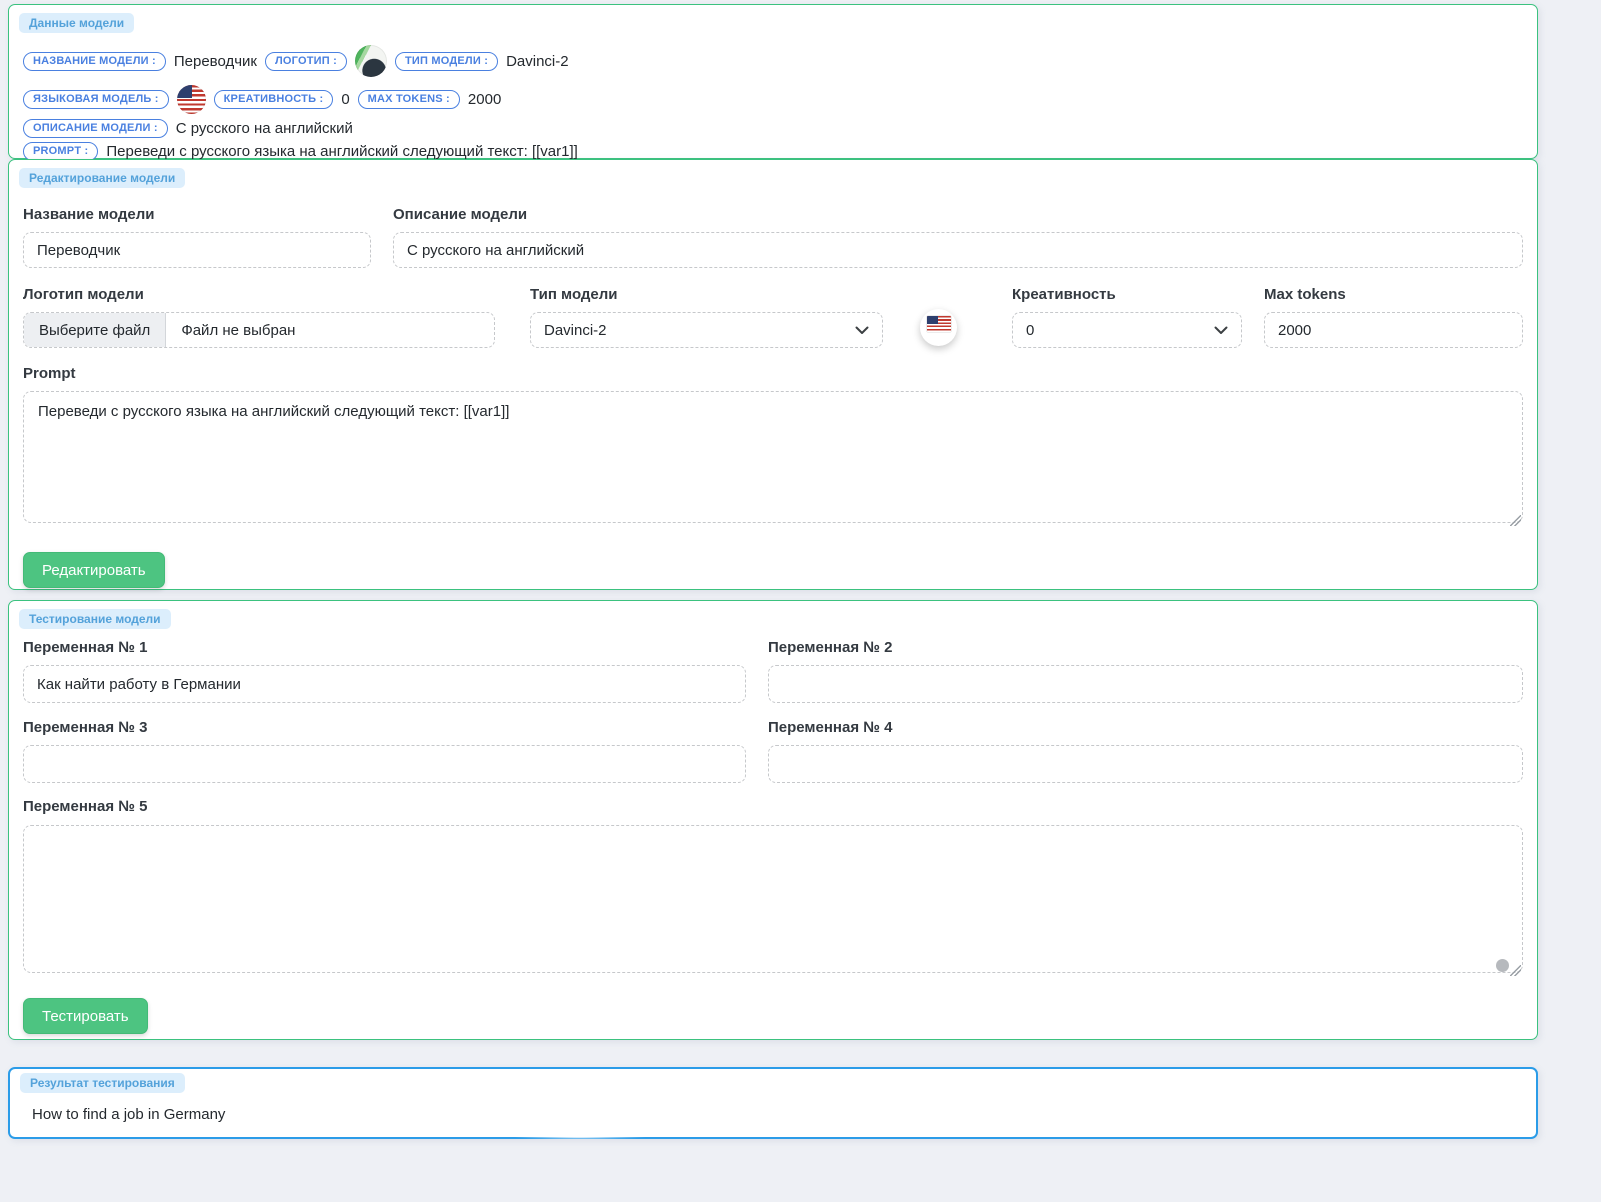  What do you see at coordinates (384, 684) in the screenshot?
I see `var1-input` at bounding box center [384, 684].